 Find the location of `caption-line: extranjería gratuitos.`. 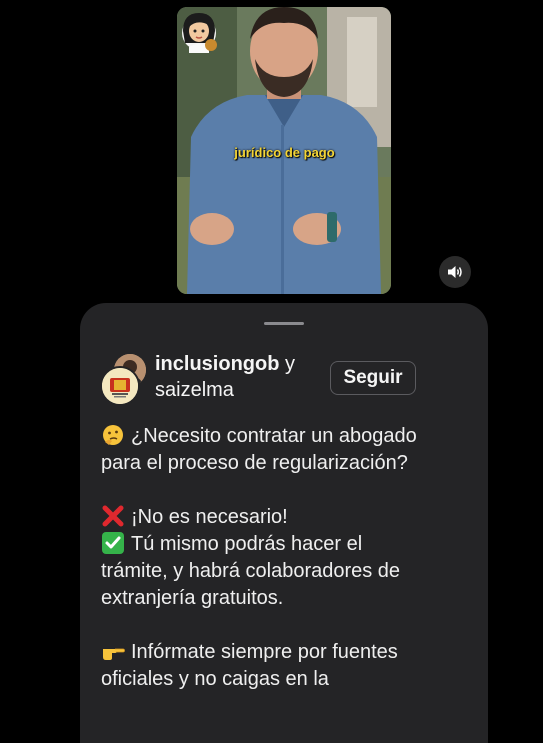

caption-line: extranjería gratuitos. is located at coordinates (192, 598).